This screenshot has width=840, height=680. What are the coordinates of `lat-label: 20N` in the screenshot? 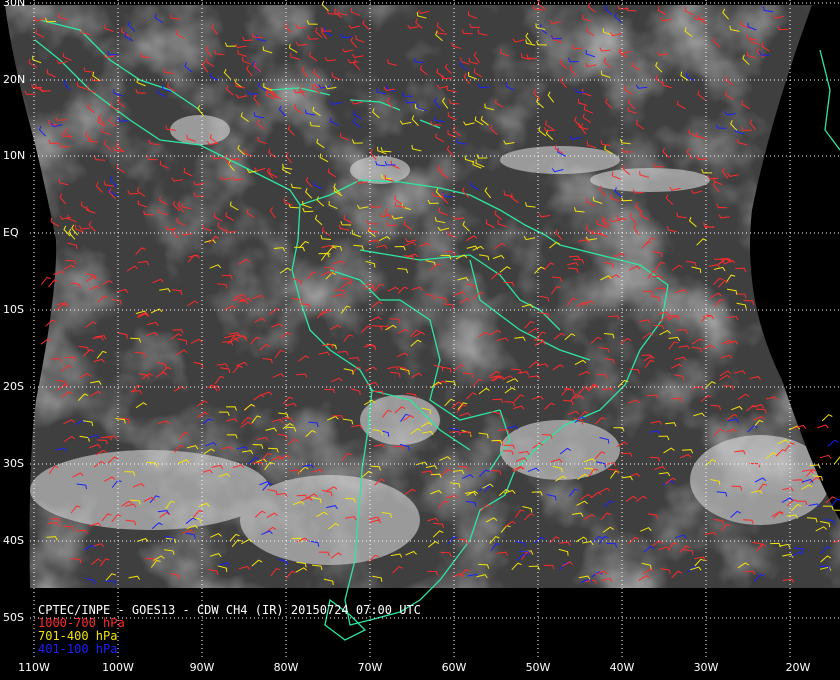 It's located at (14, 79).